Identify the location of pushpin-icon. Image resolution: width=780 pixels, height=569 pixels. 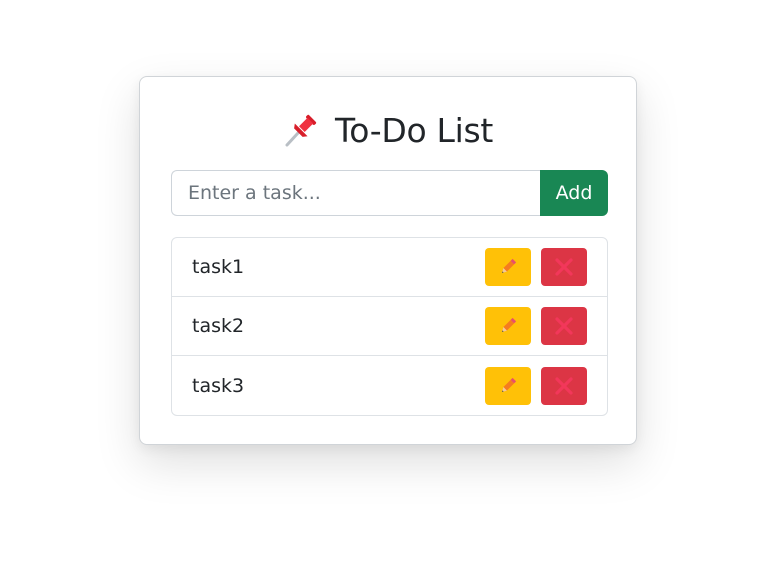
(301, 130).